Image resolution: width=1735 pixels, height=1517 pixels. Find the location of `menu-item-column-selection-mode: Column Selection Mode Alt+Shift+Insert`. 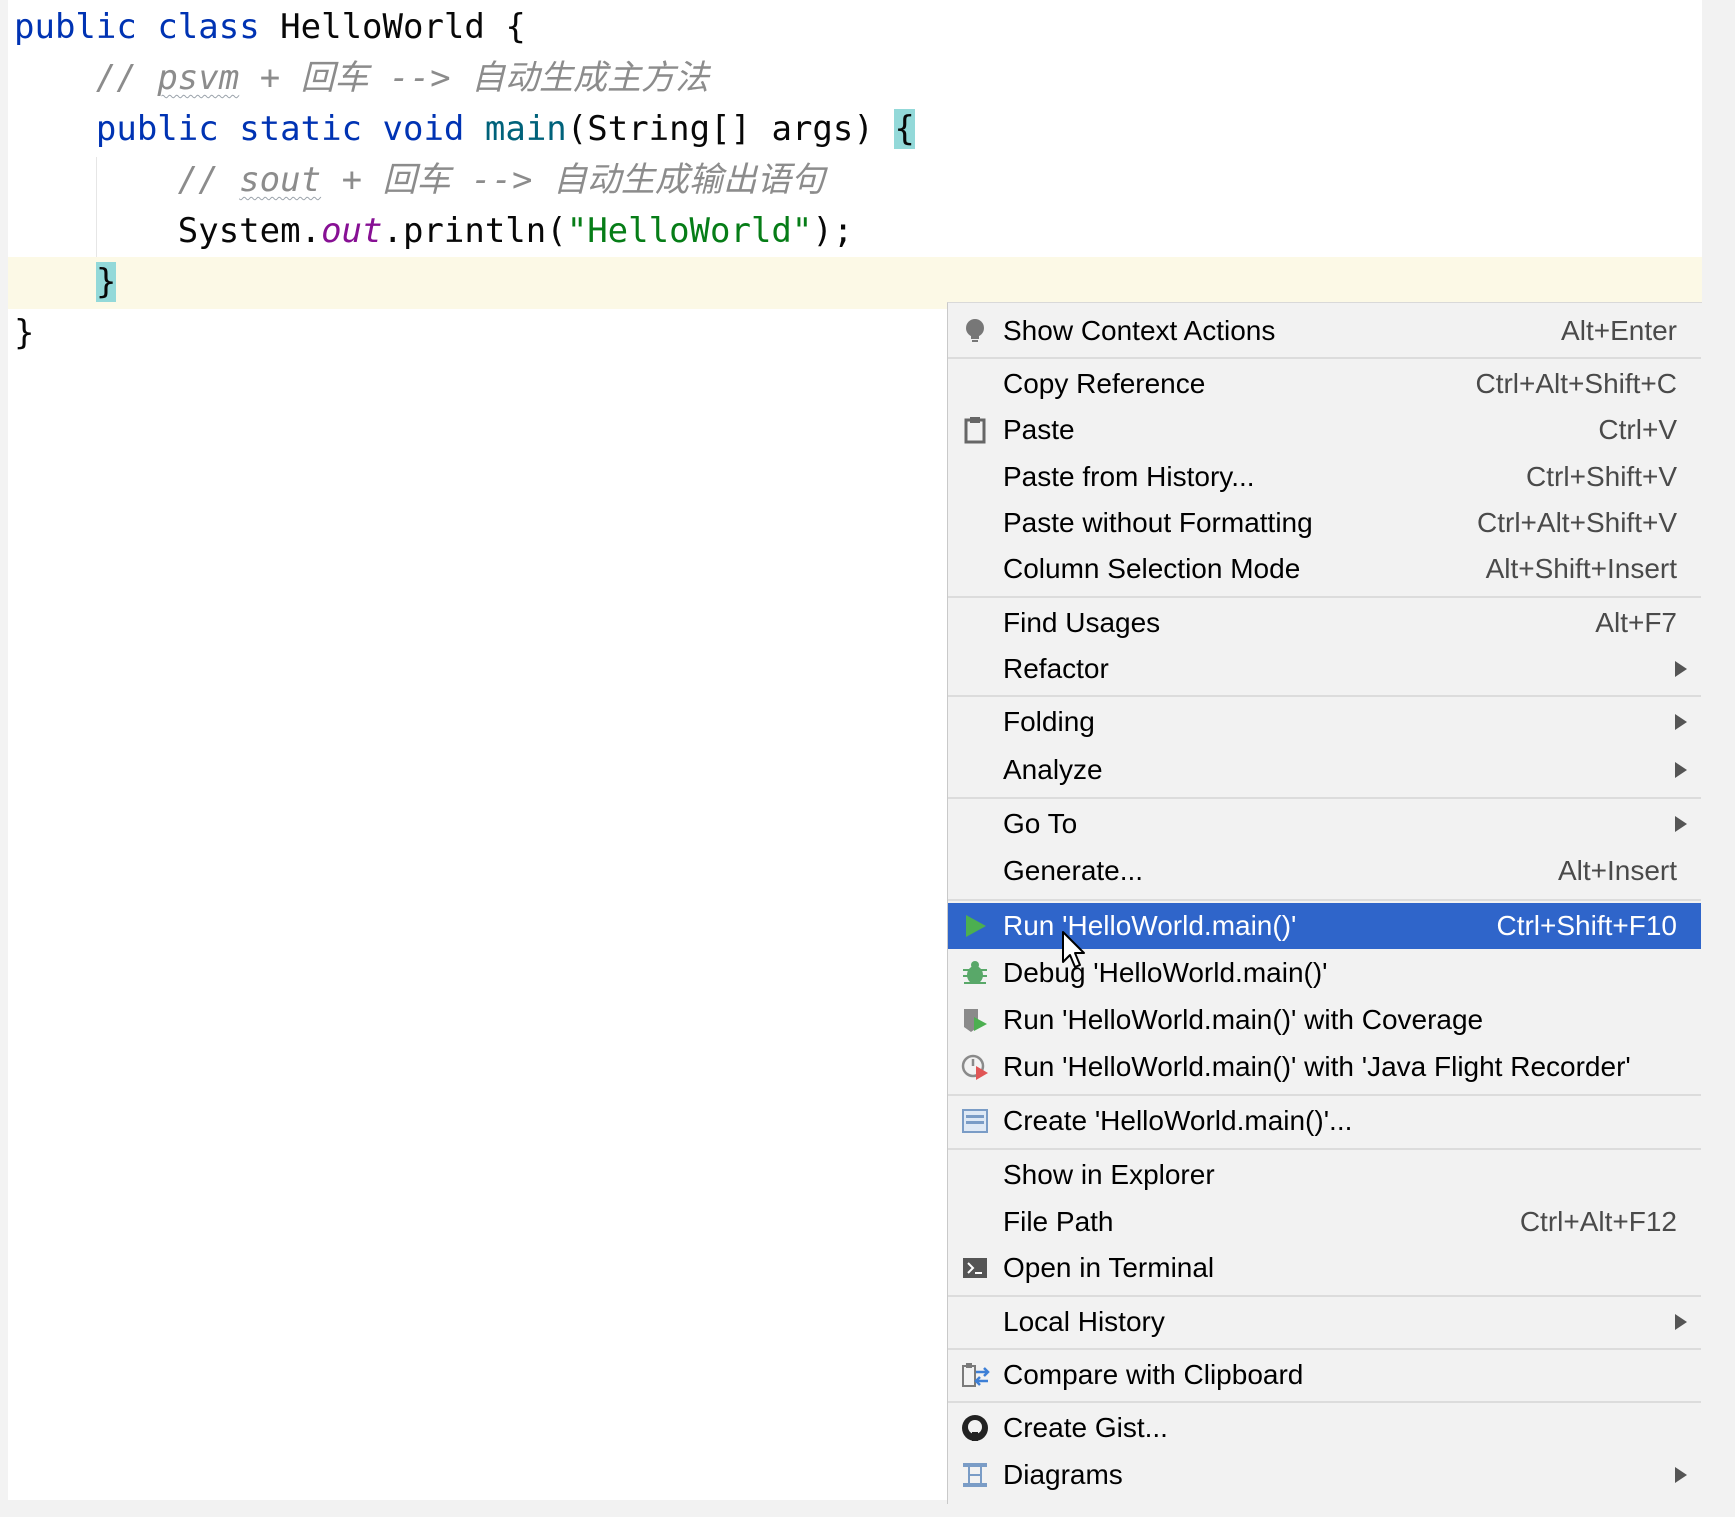

menu-item-column-selection-mode: Column Selection Mode Alt+Shift+Insert is located at coordinates (1324, 569).